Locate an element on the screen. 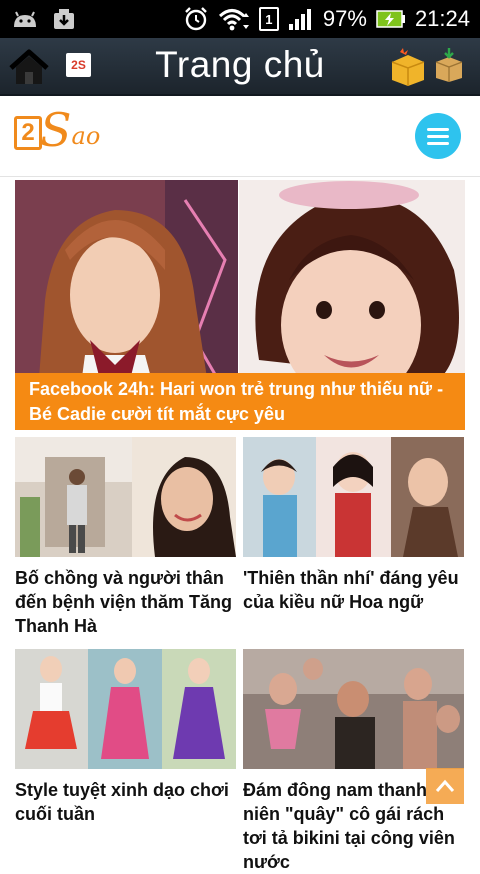  arrow-up-icon is located at coordinates (445, 785).